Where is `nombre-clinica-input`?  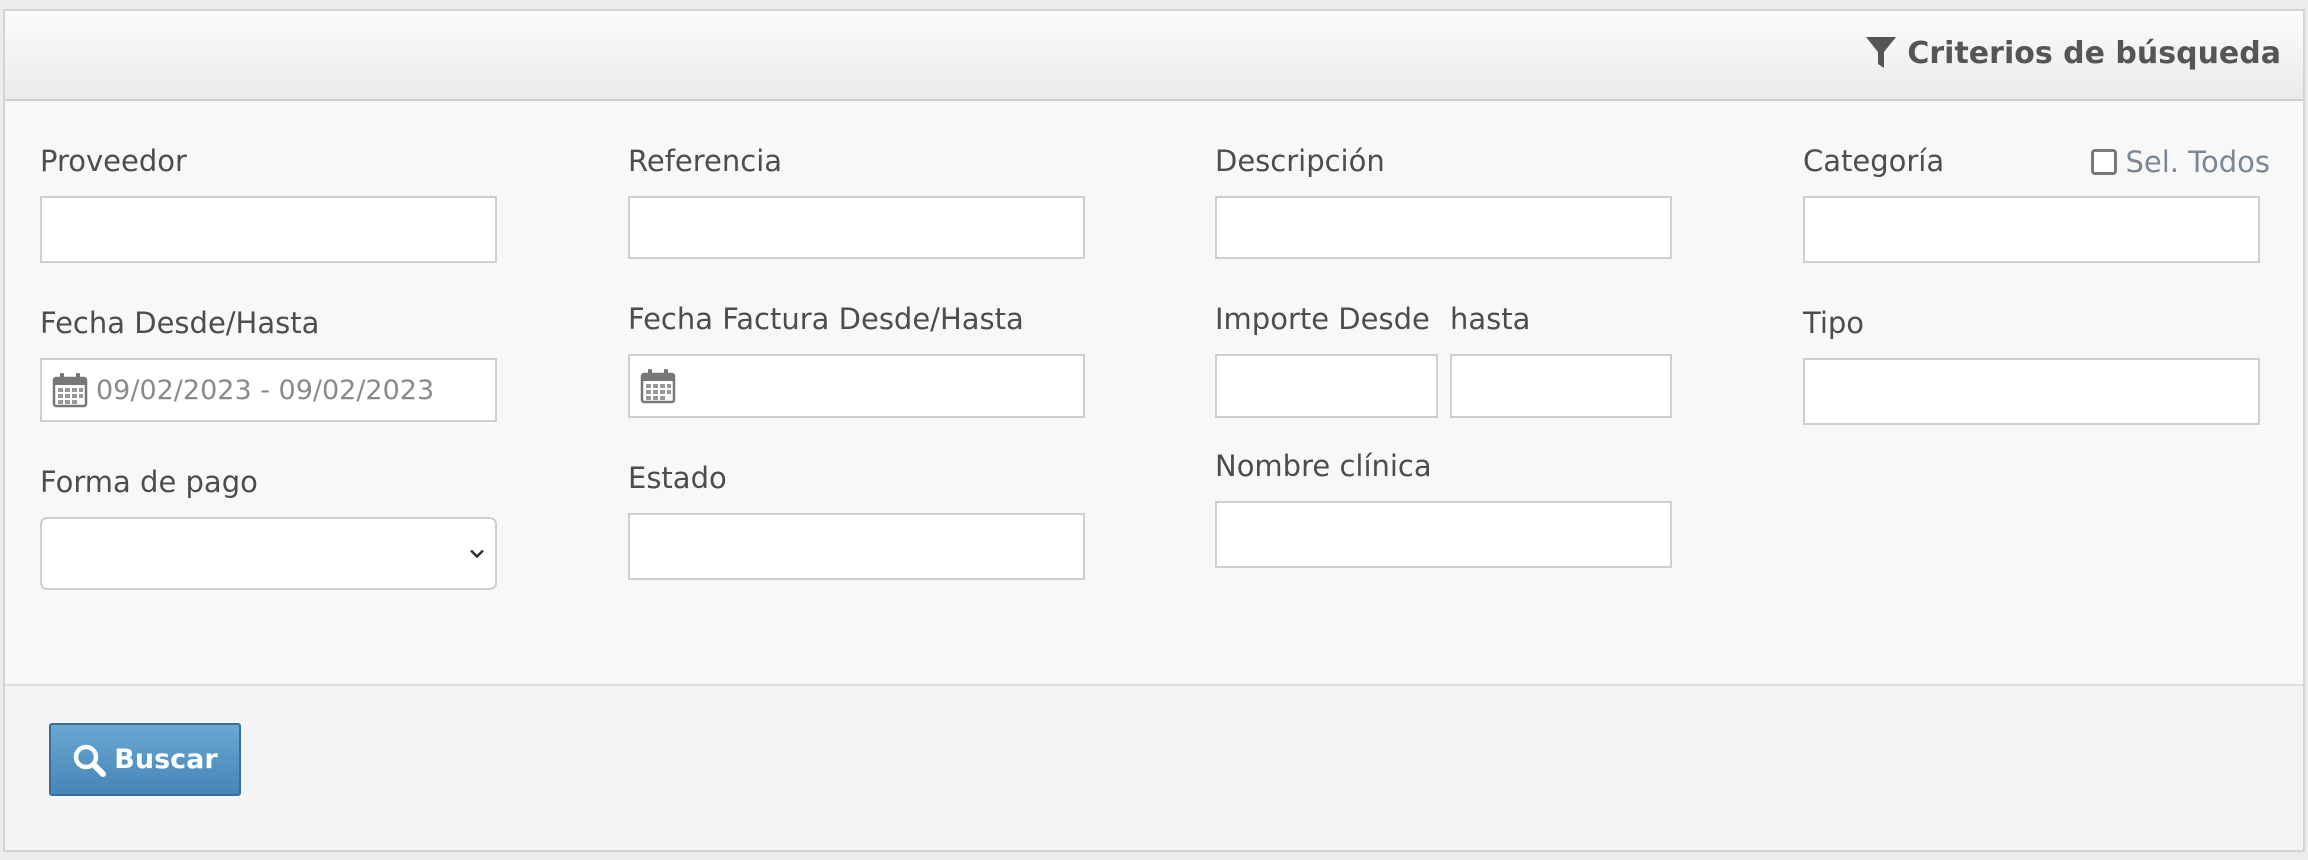
nombre-clinica-input is located at coordinates (1443, 534).